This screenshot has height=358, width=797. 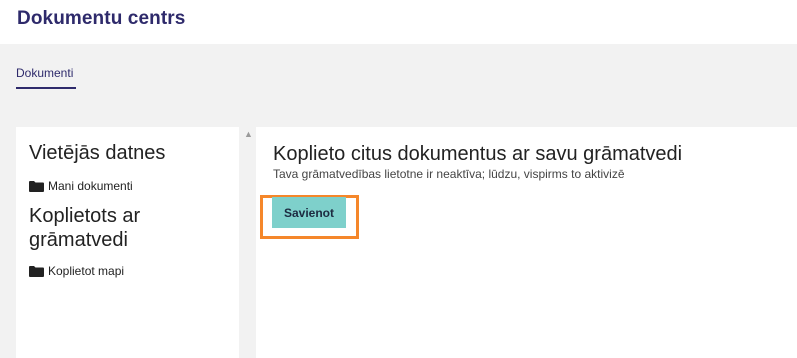 What do you see at coordinates (97, 153) in the screenshot?
I see `local-files-heading: Vietējās datnes` at bounding box center [97, 153].